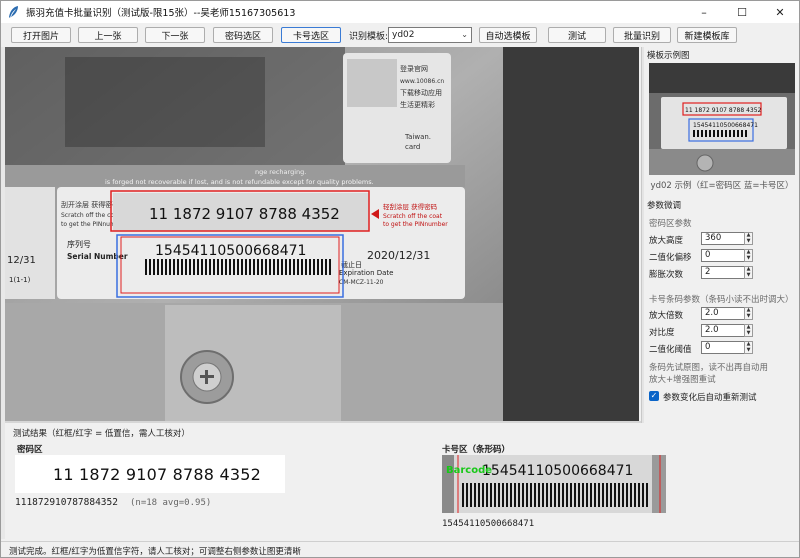  What do you see at coordinates (469, 470) in the screenshot?
I see `barcode-overlay-label: Barcode` at bounding box center [469, 470].